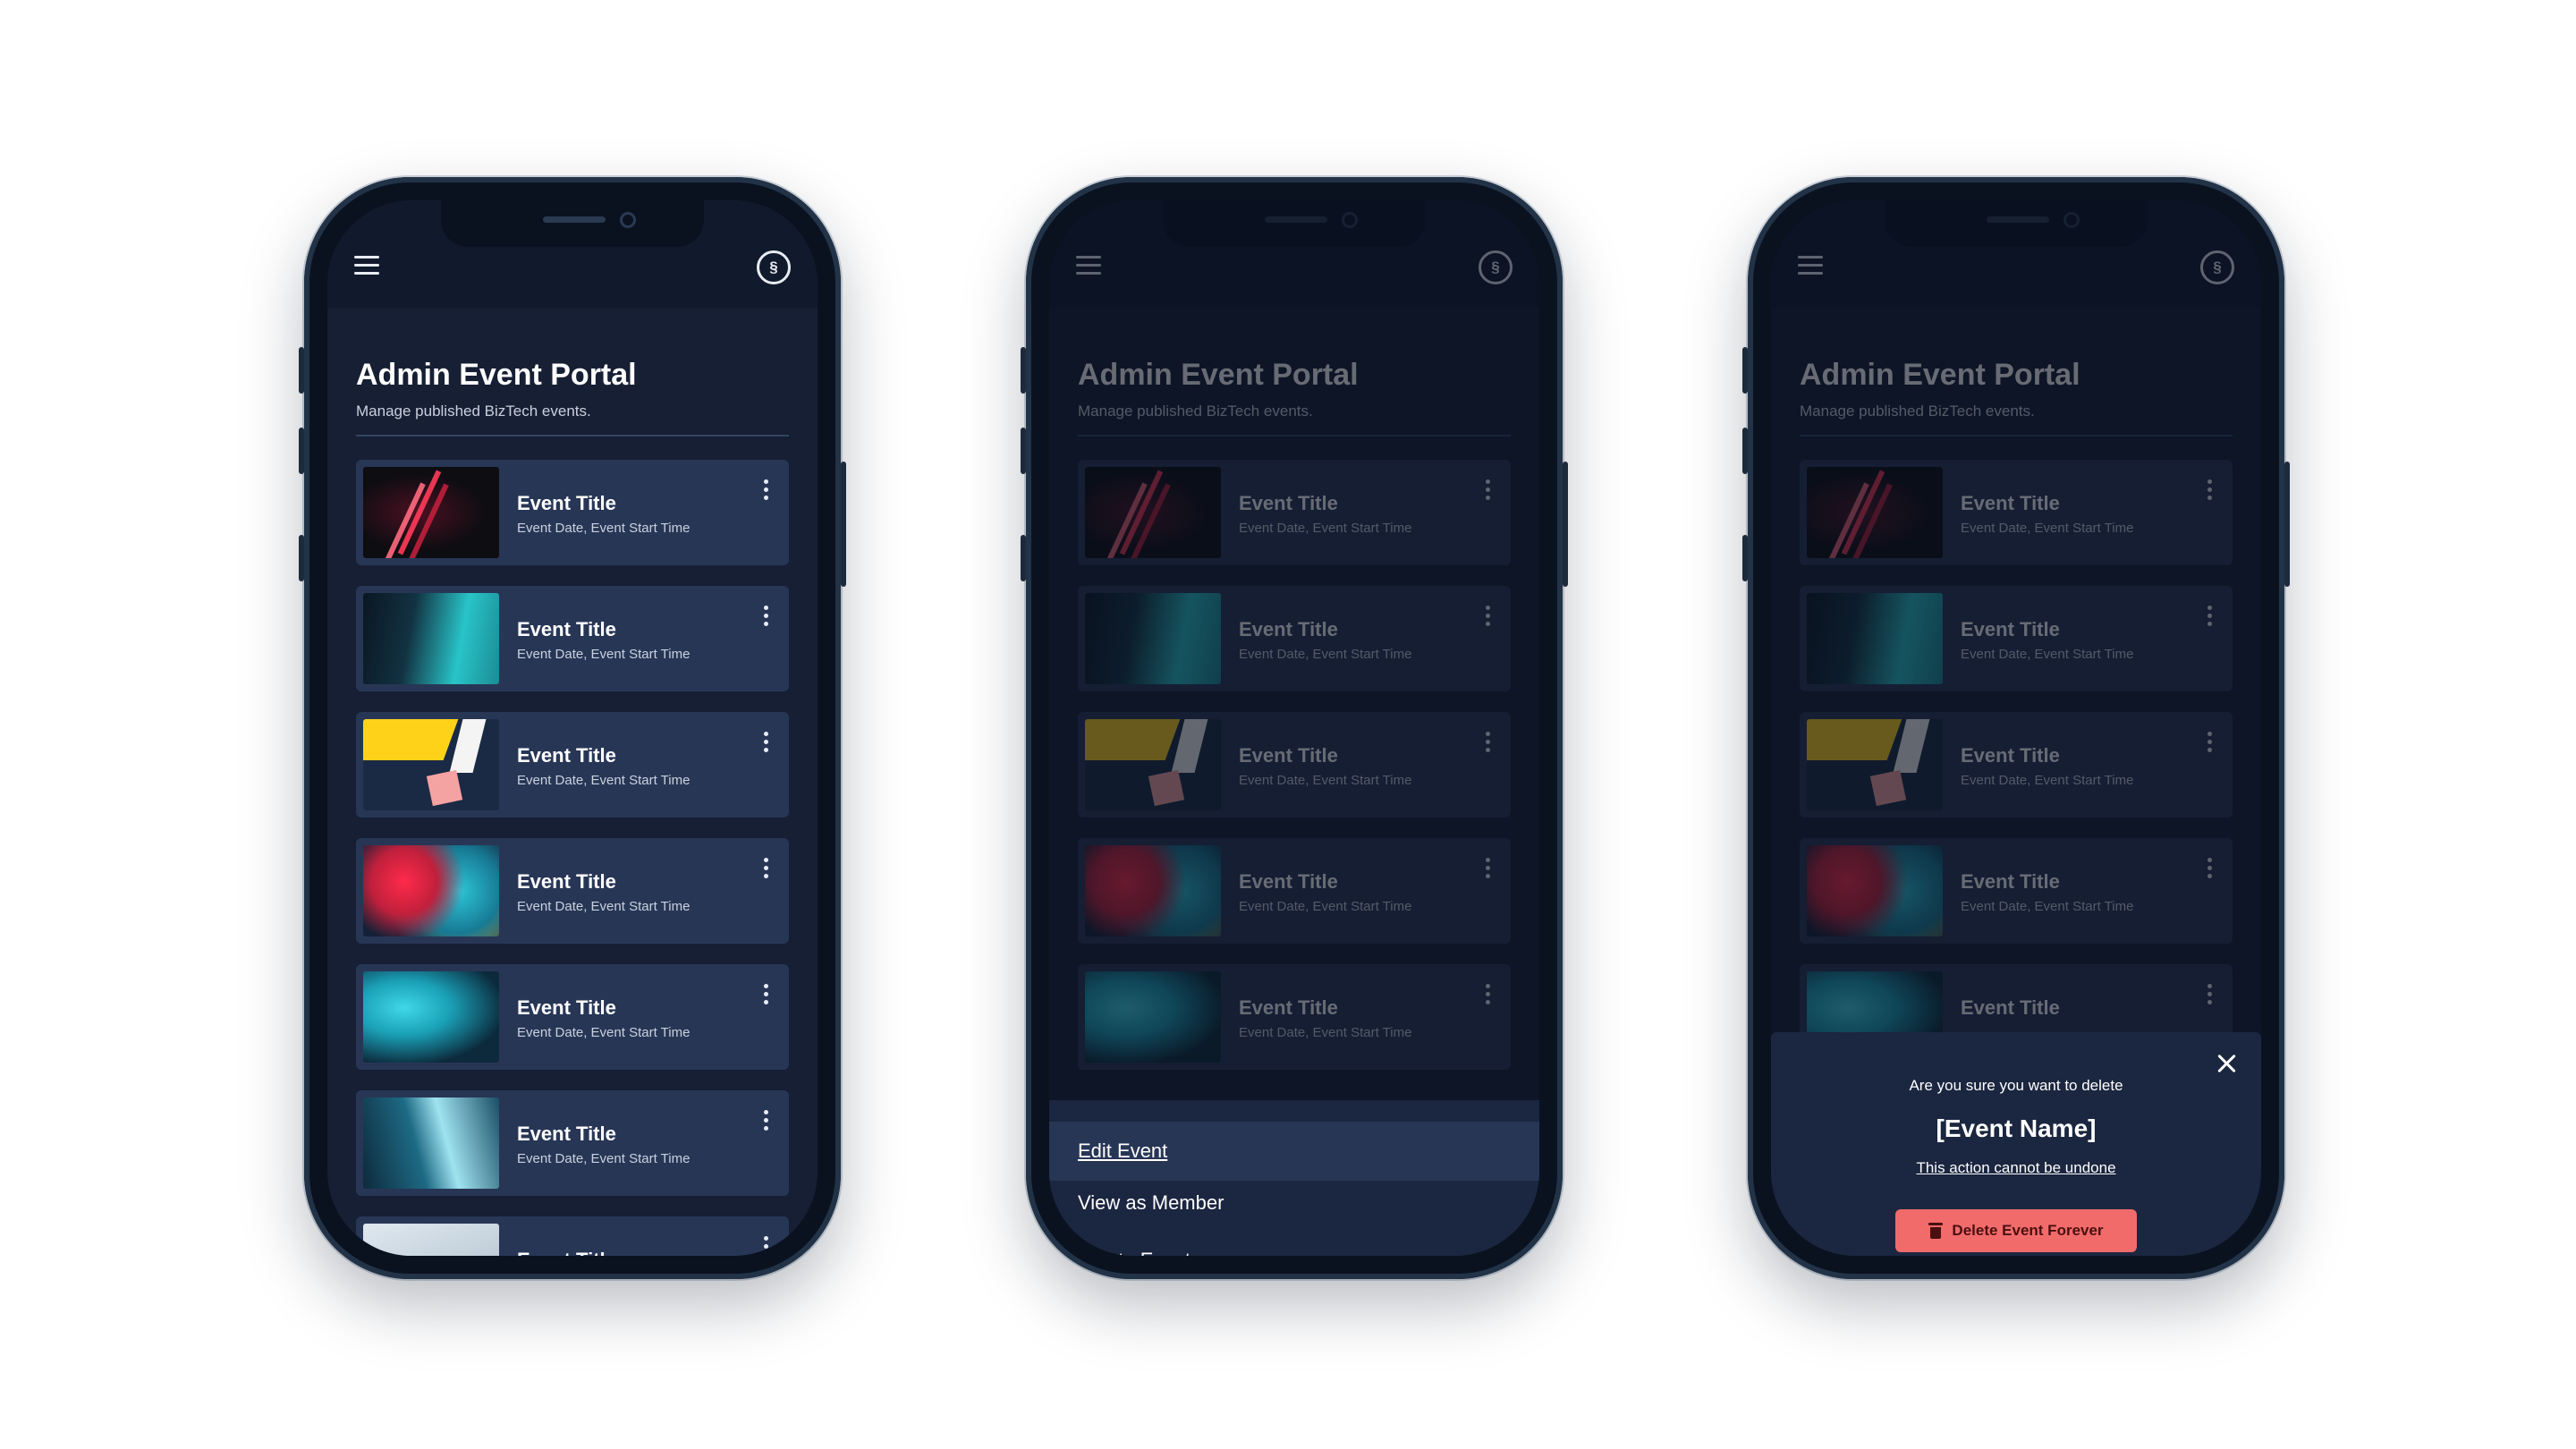 Image resolution: width=2576 pixels, height=1449 pixels. Describe the element at coordinates (496, 375) in the screenshot. I see `page-title: Admin Event Portal` at that location.